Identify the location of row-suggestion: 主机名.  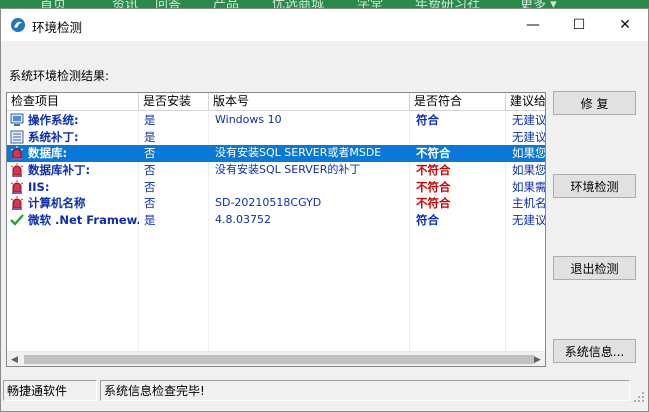
(529, 203).